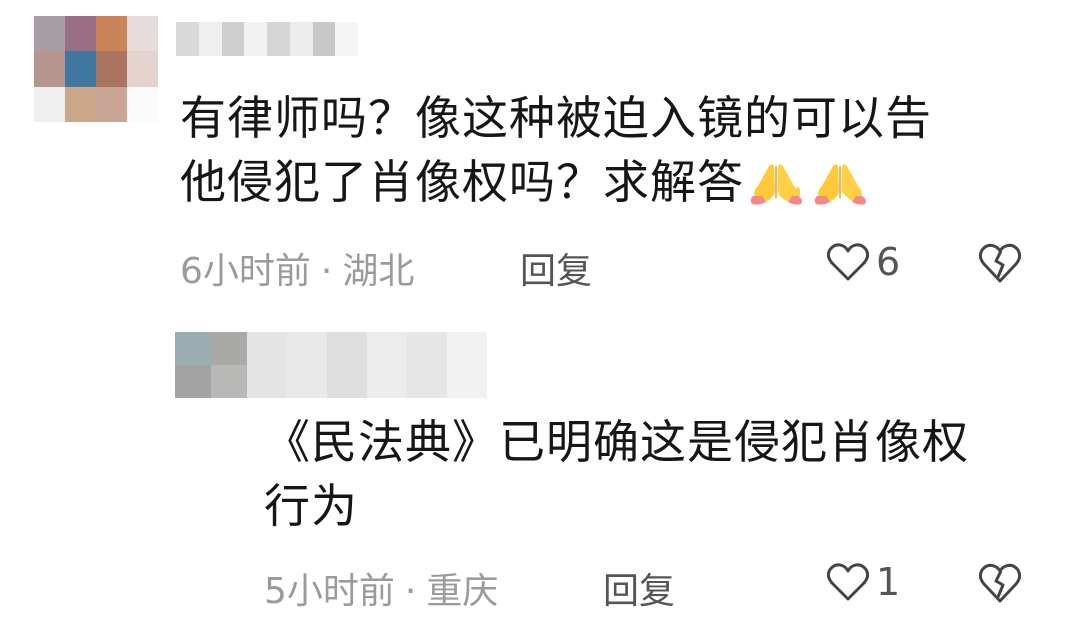 This screenshot has width=1080, height=623. I want to click on comment-time: 6小时前, so click(245, 271).